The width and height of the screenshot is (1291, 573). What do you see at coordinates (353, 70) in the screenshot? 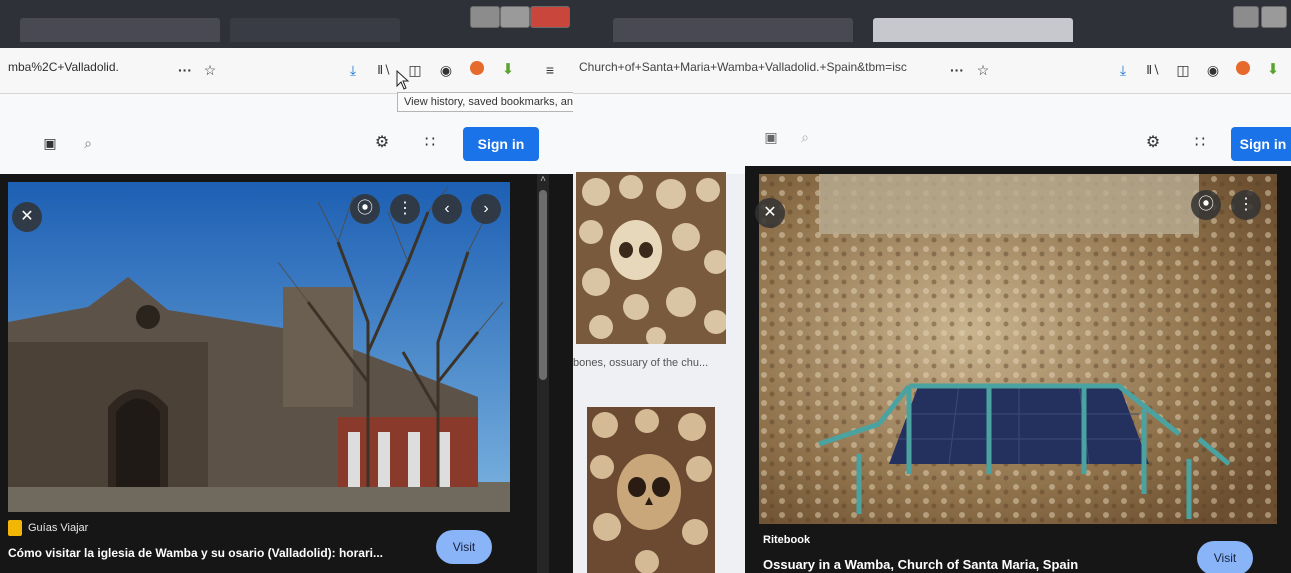
I see `download-icon: ⤓` at bounding box center [353, 70].